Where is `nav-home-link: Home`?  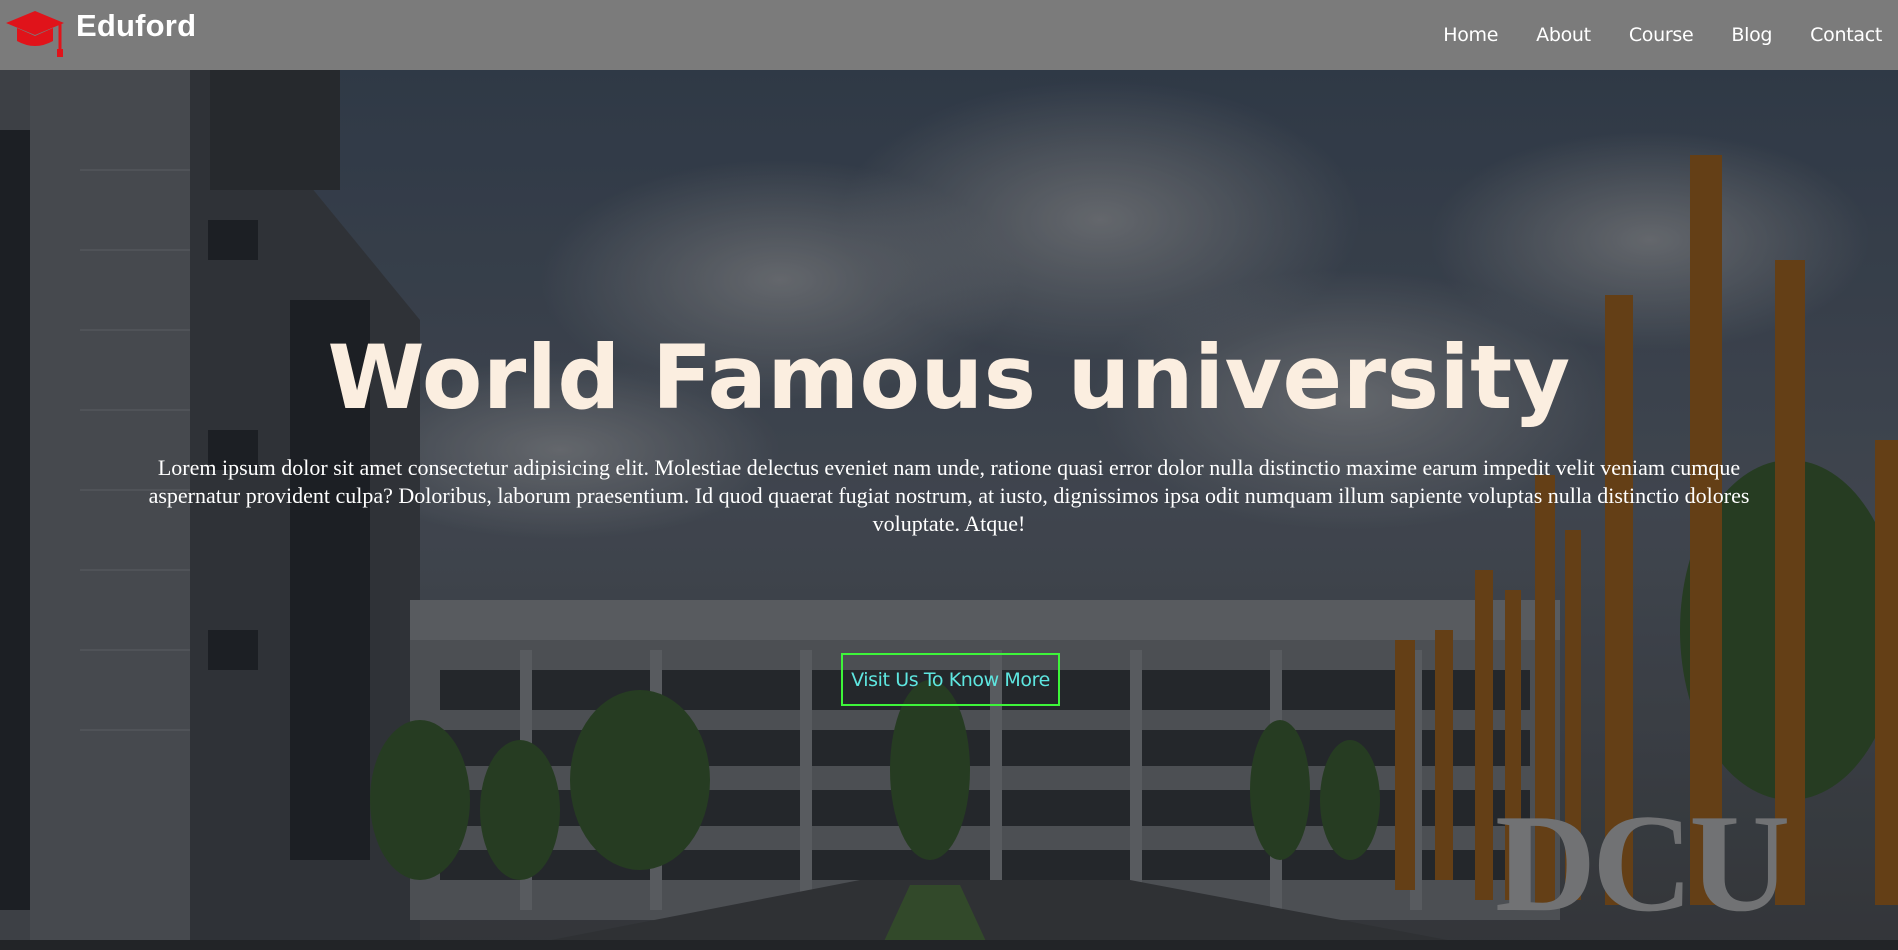 nav-home-link: Home is located at coordinates (1470, 35).